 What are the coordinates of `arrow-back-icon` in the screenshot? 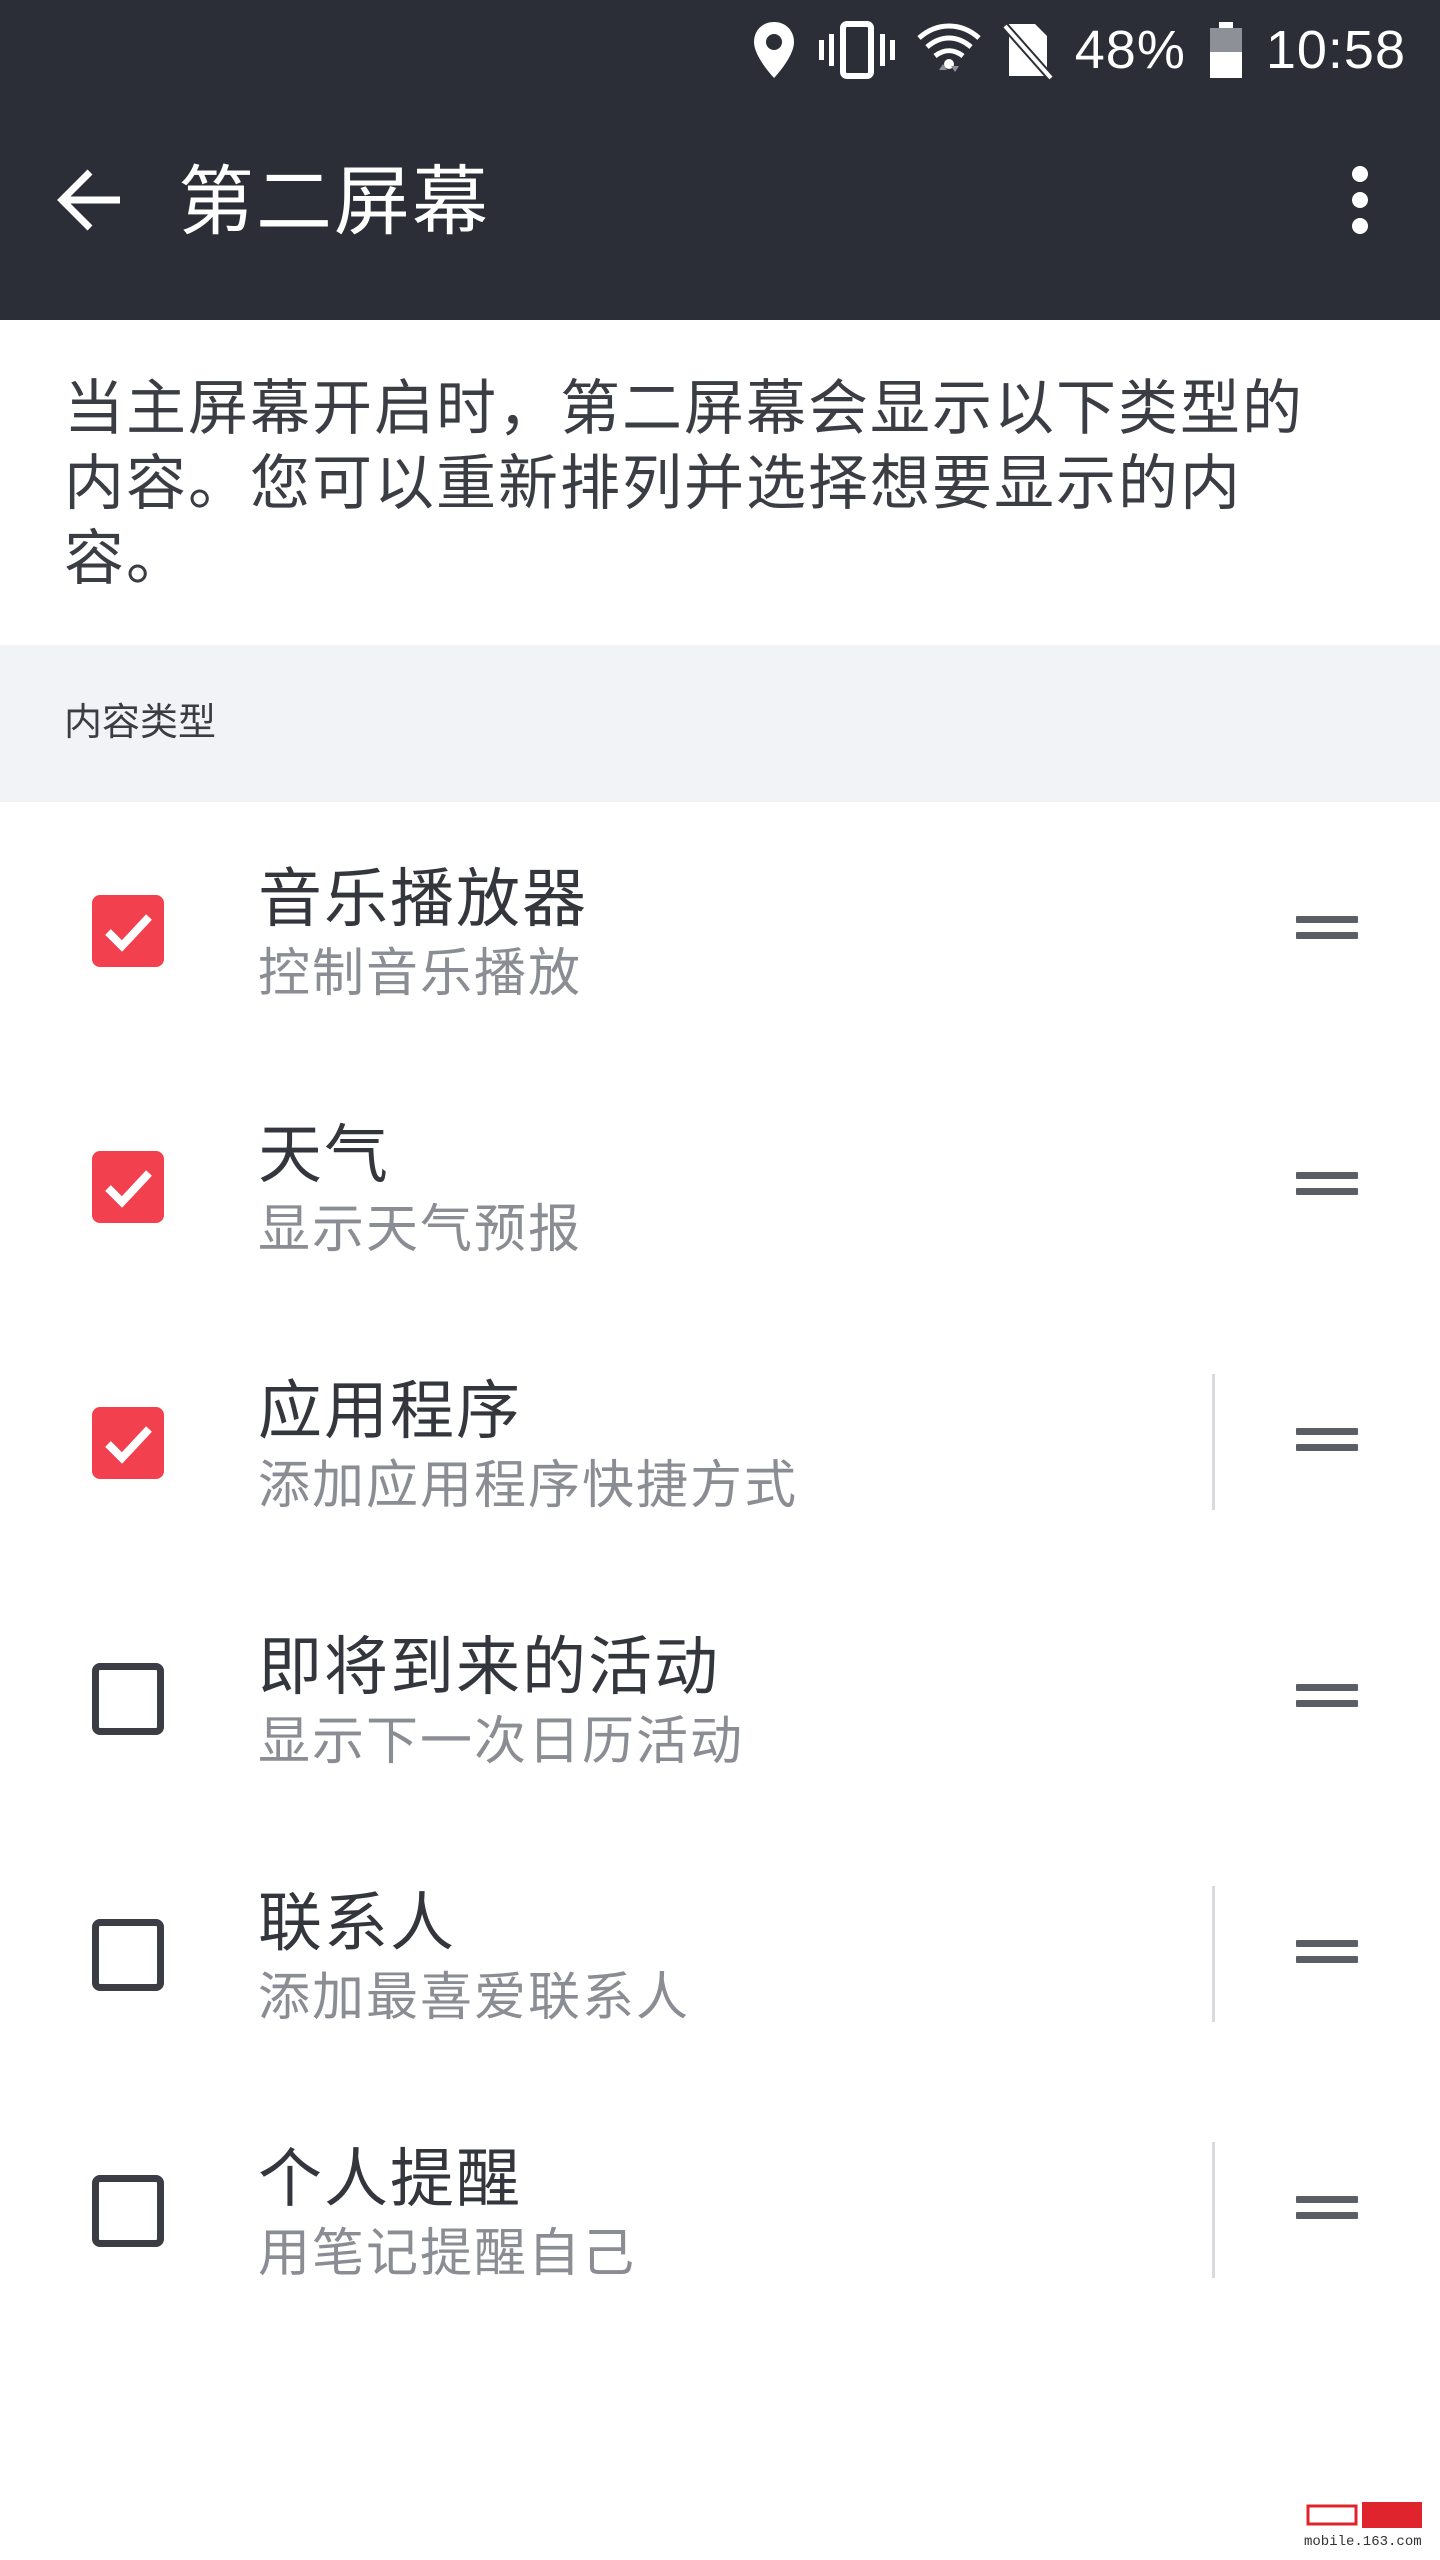 It's located at (88, 200).